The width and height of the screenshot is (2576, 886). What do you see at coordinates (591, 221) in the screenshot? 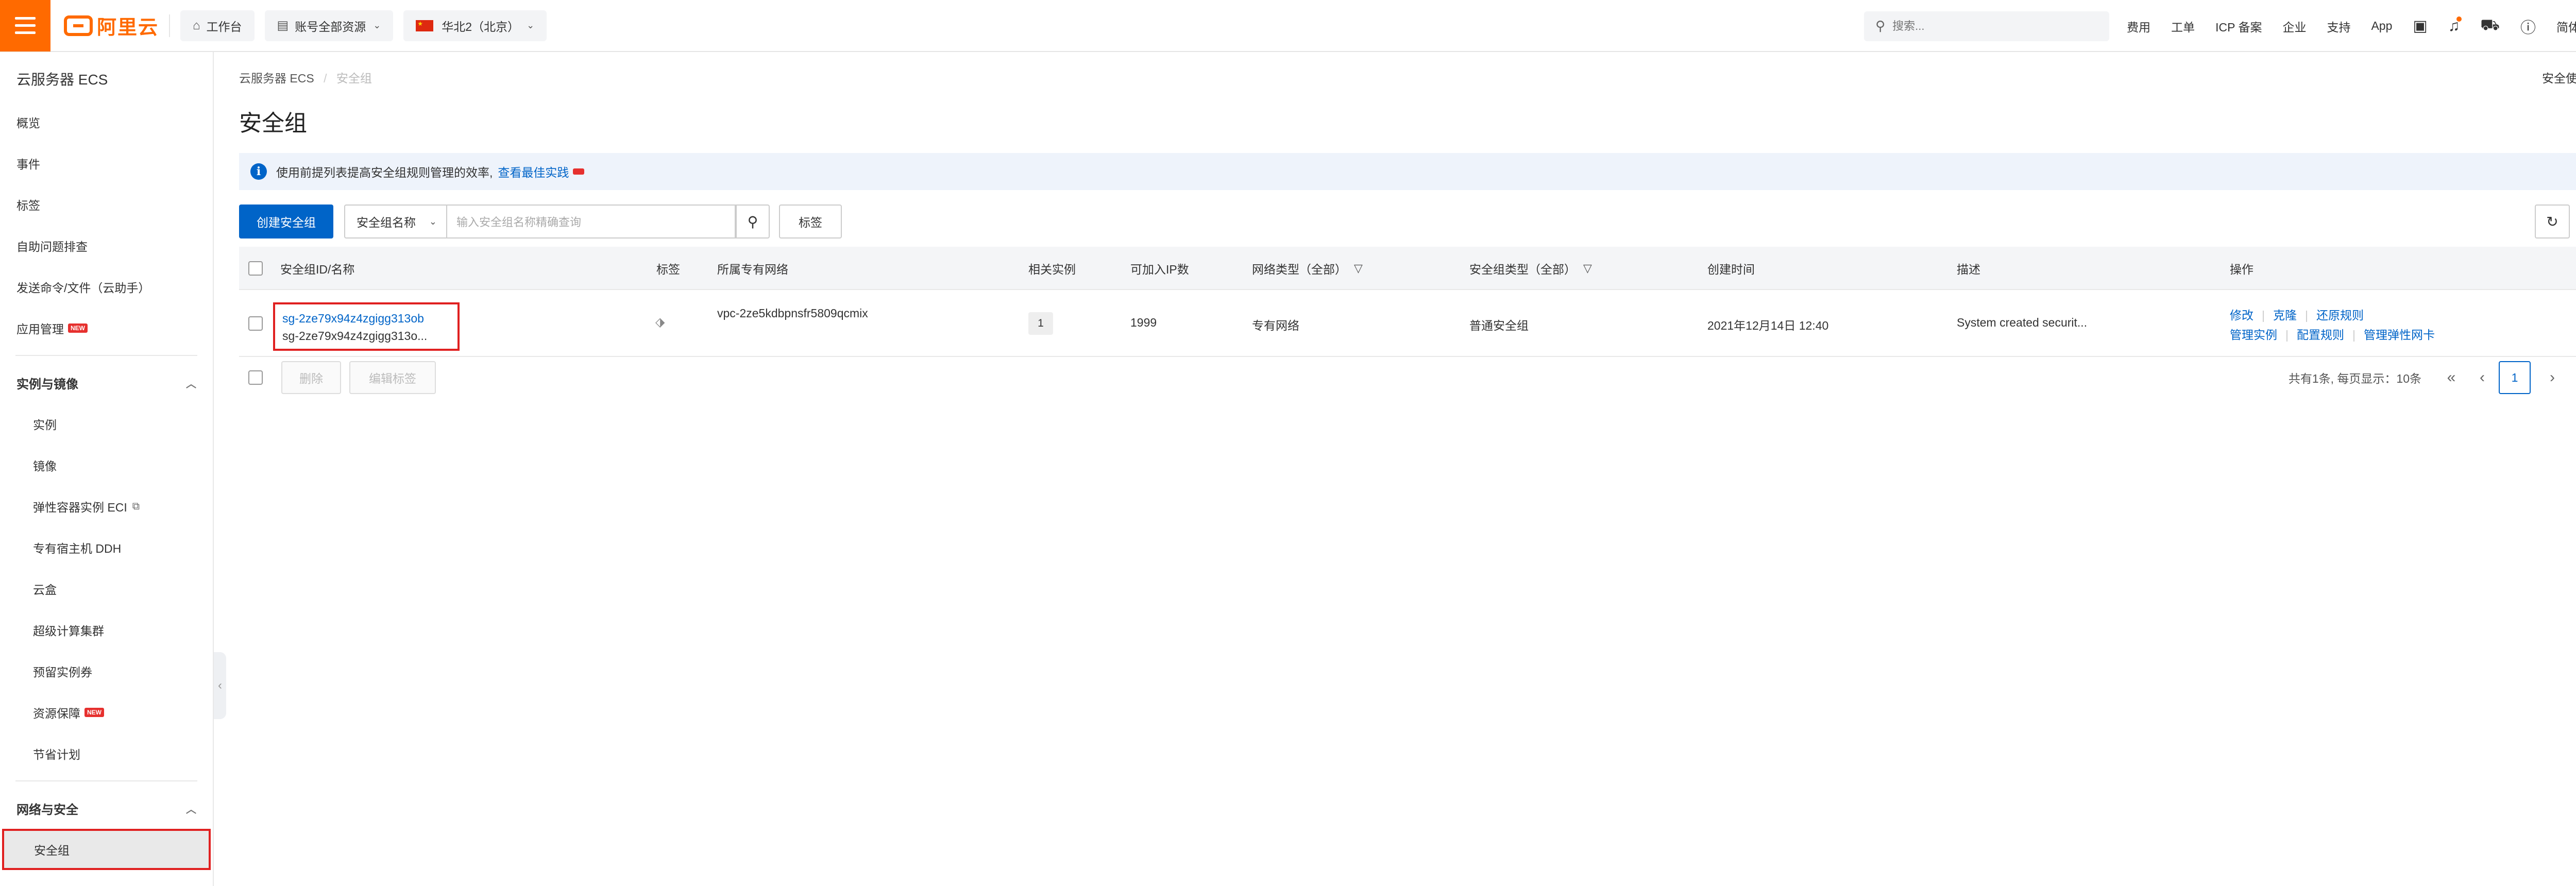
I see `security-group-search-input: 输入安全组名称精确查询` at bounding box center [591, 221].